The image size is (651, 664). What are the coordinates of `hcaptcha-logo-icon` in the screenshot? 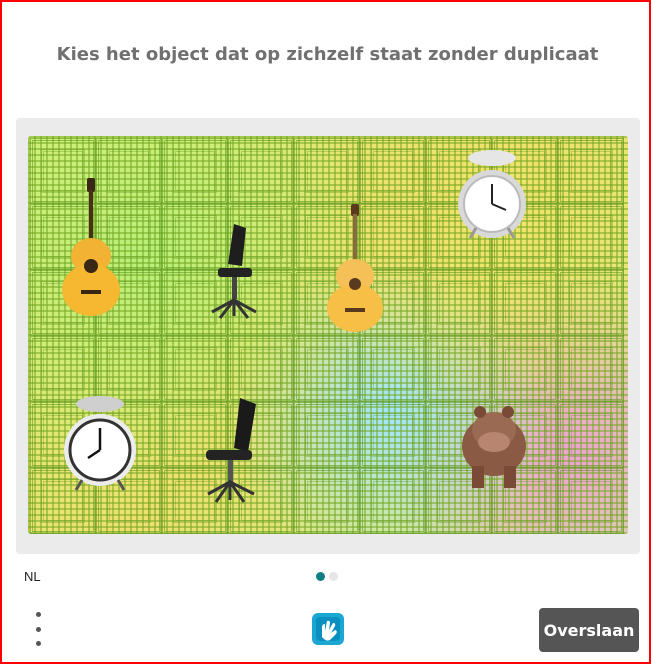 It's located at (328, 629).